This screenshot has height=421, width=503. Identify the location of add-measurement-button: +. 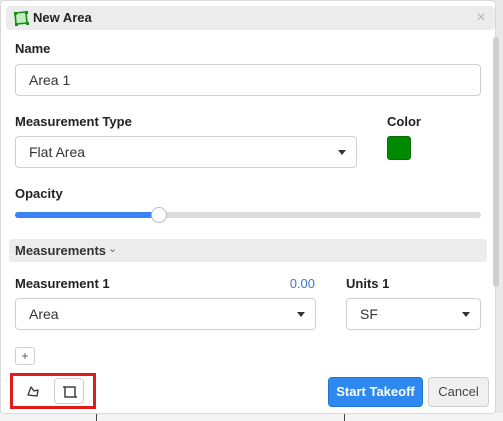
(25, 356).